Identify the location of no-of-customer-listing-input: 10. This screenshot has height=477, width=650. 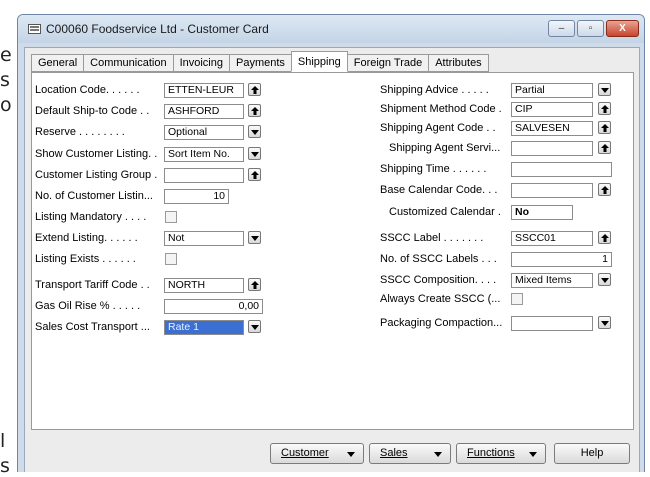
(196, 196).